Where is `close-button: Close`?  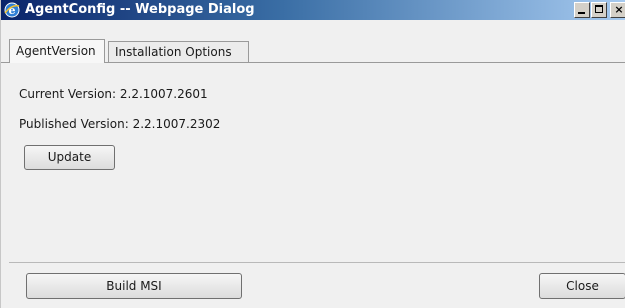 close-button: Close is located at coordinates (582, 286).